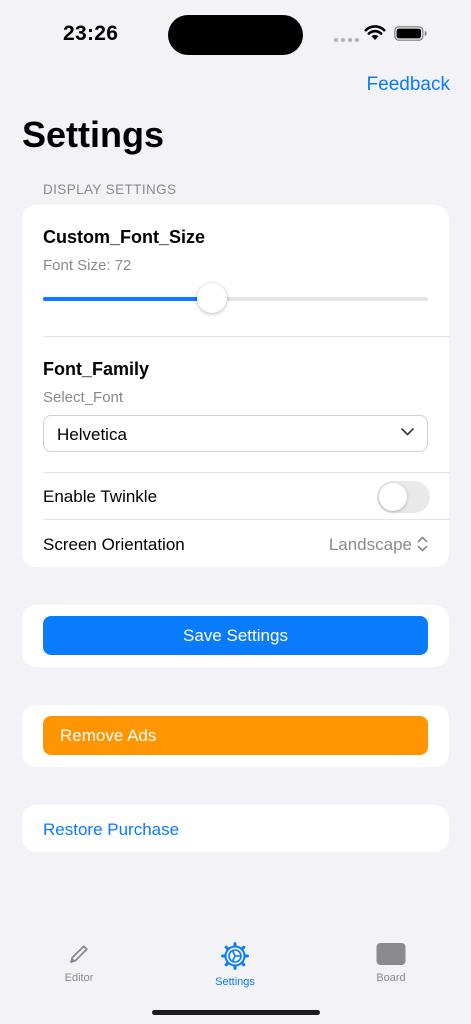 The height and width of the screenshot is (1024, 471). I want to click on orientation-picker: Landscape, so click(370, 545).